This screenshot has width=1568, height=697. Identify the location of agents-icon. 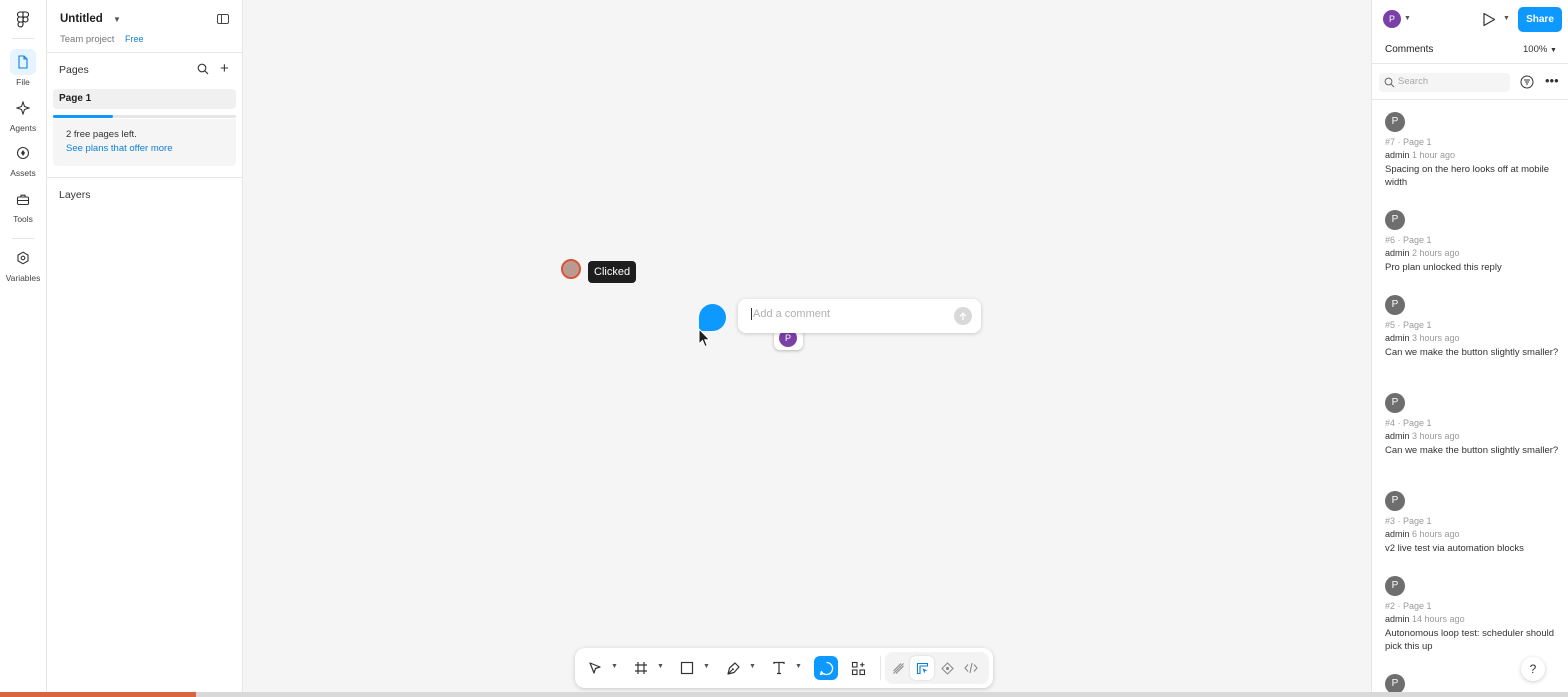
(23, 108).